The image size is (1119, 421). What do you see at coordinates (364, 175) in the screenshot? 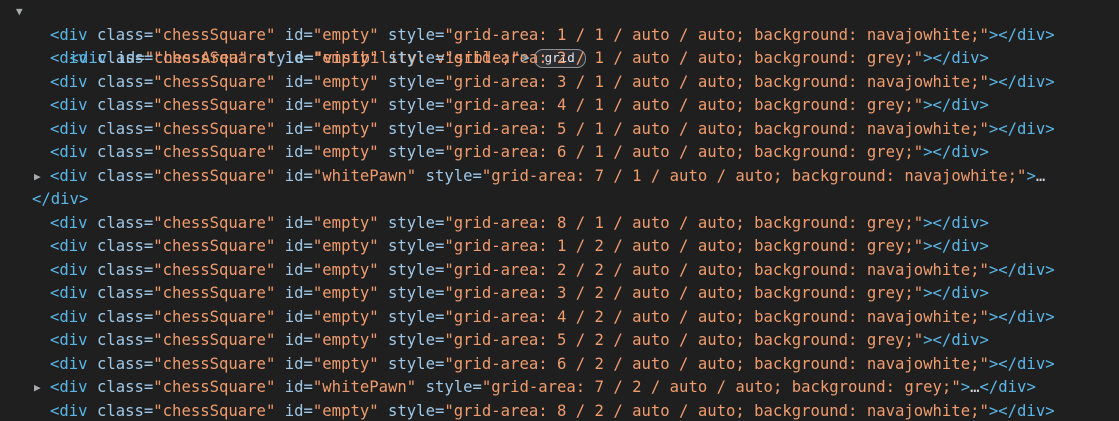
I see `attr-id-value: "whitePawn"` at bounding box center [364, 175].